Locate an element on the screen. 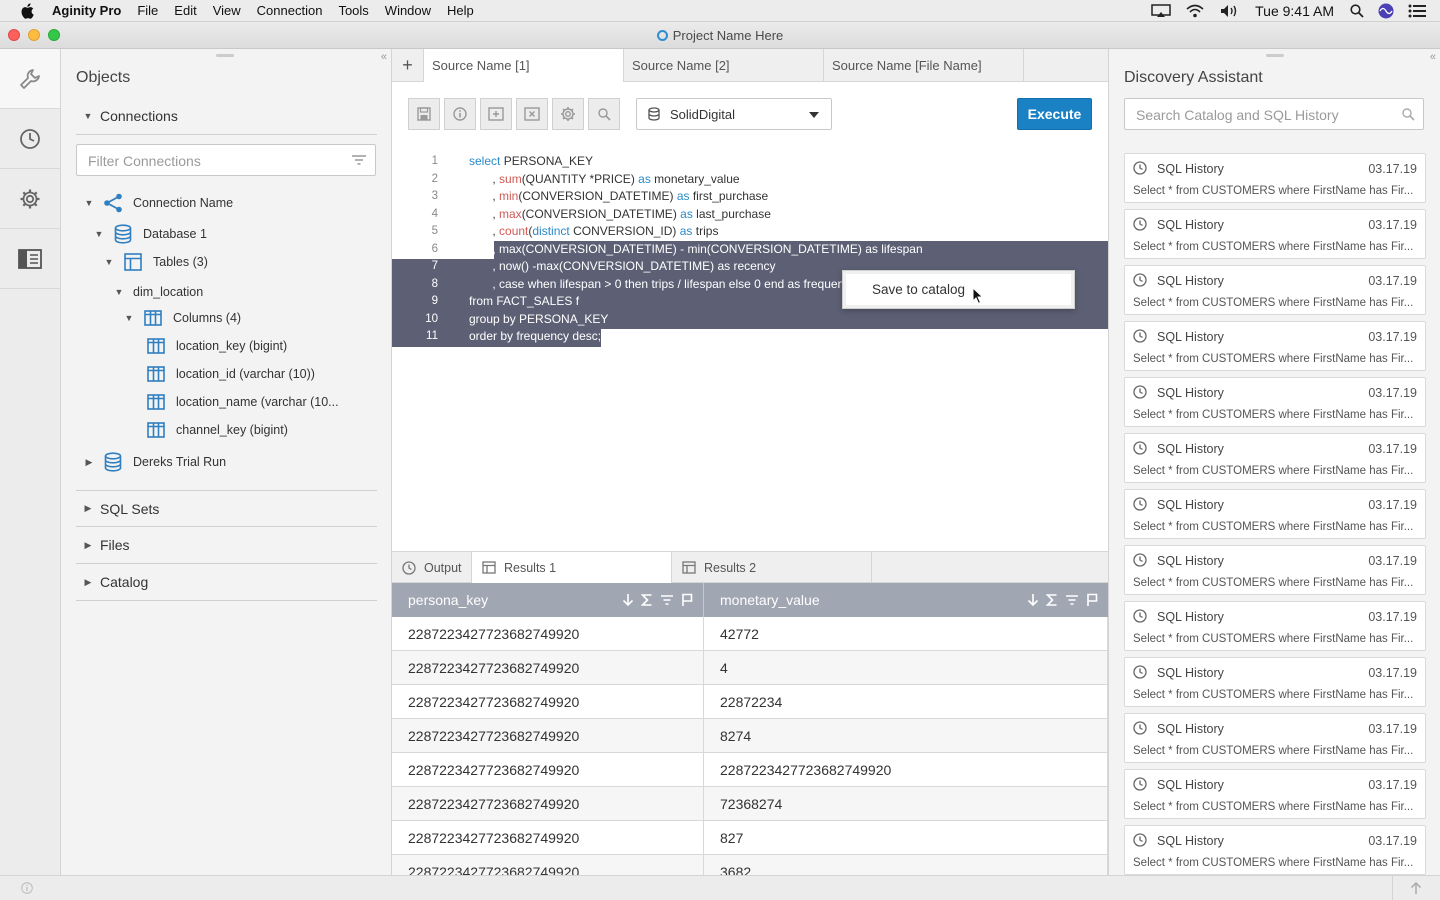  connections-section-header: ▼ Connections is located at coordinates (226, 116).